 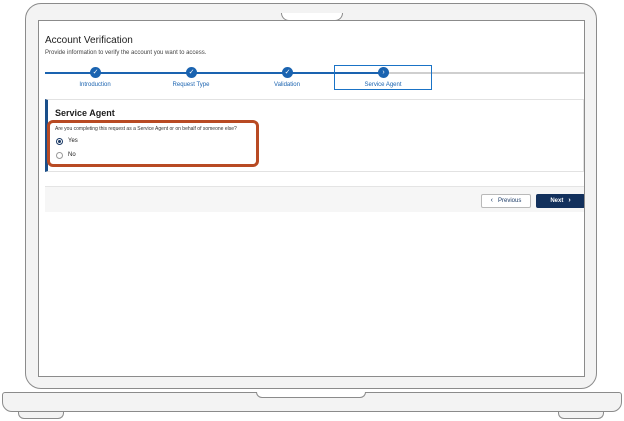 What do you see at coordinates (85, 113) in the screenshot?
I see `section-title: Service Agent` at bounding box center [85, 113].